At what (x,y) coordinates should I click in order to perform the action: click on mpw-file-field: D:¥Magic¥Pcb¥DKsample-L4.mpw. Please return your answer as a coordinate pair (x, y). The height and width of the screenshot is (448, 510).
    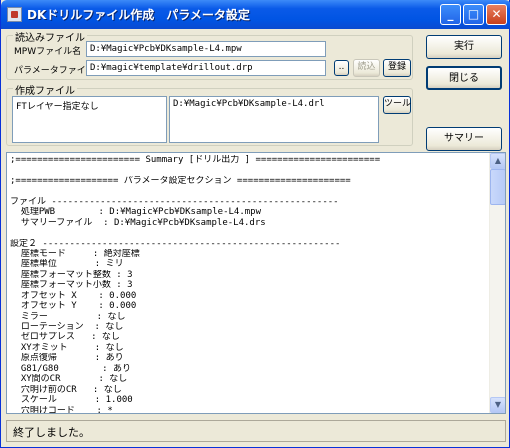
    Looking at the image, I should click on (206, 49).